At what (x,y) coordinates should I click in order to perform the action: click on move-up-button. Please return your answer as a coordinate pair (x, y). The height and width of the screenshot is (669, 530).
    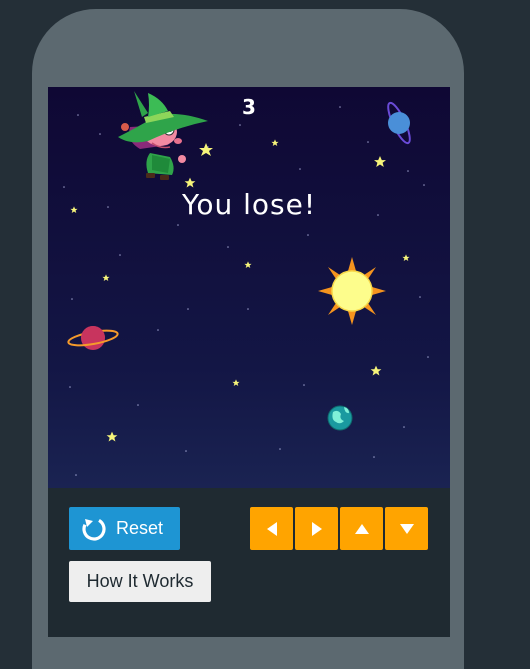
    Looking at the image, I should click on (361, 528).